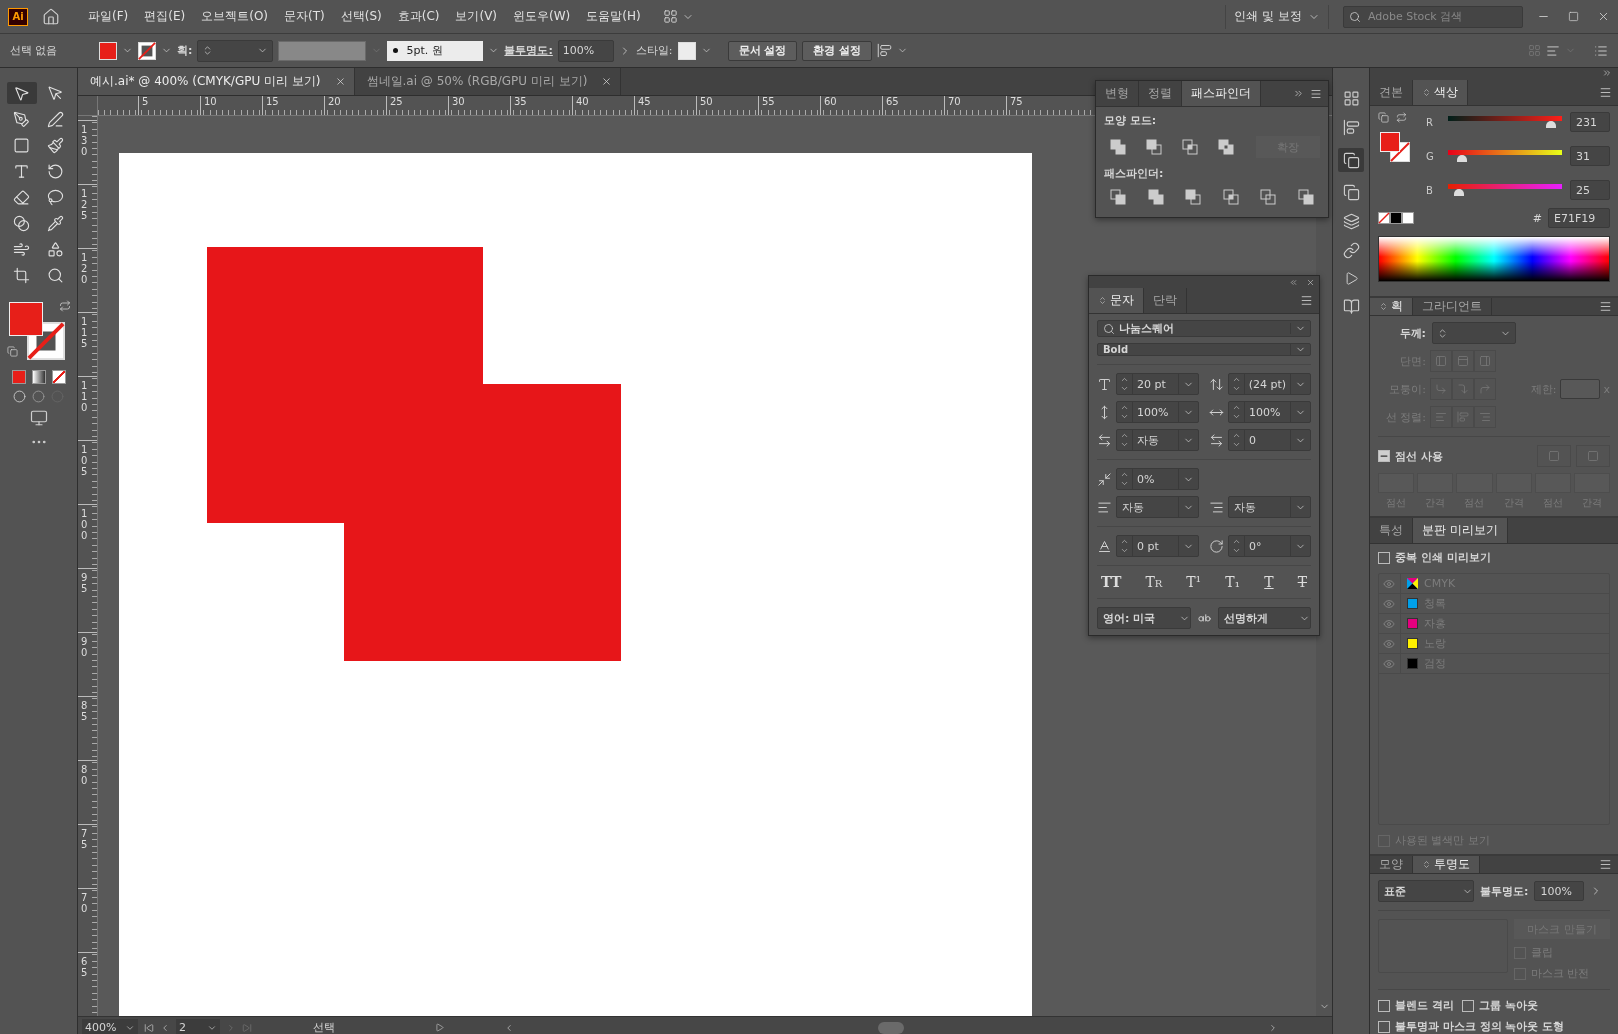  I want to click on layout-icon, so click(670, 16).